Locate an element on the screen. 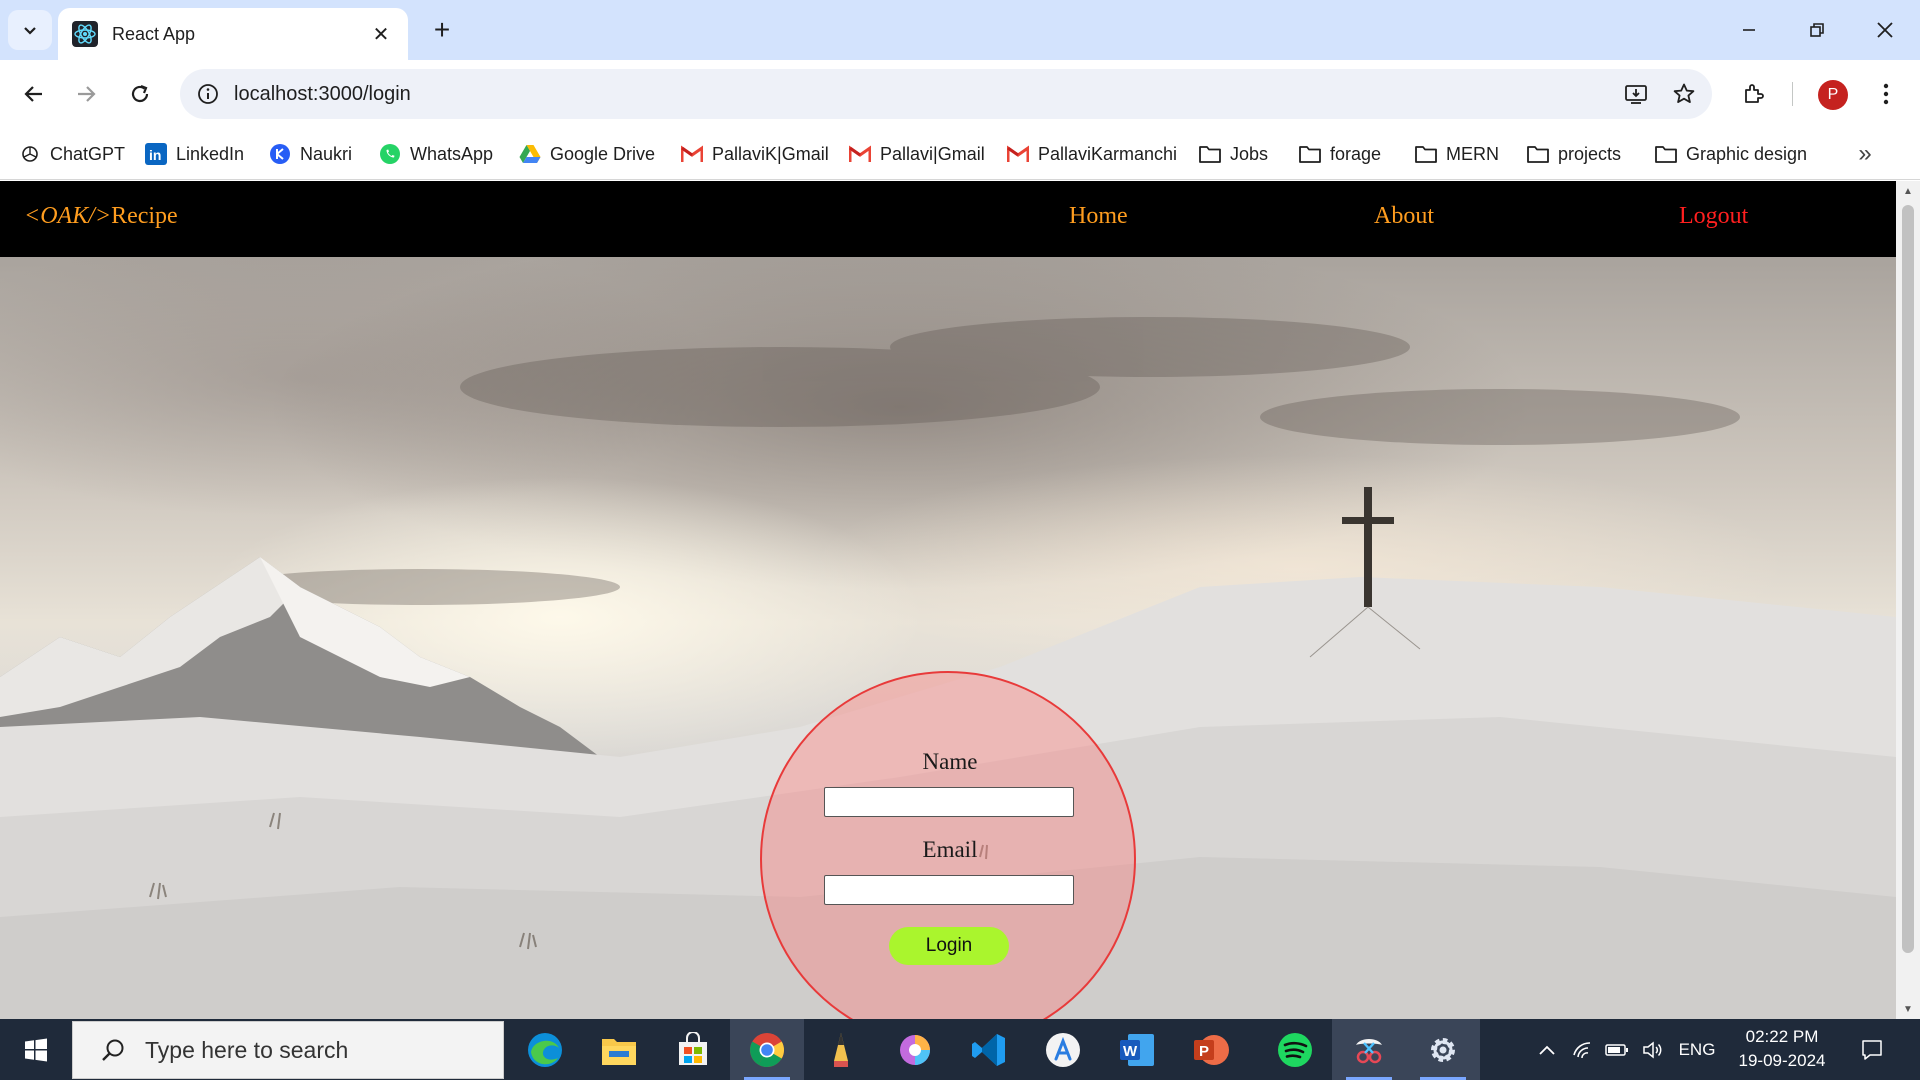 This screenshot has height=1080, width=1920. powerpoint-taskbar-app: P is located at coordinates (1211, 1049).